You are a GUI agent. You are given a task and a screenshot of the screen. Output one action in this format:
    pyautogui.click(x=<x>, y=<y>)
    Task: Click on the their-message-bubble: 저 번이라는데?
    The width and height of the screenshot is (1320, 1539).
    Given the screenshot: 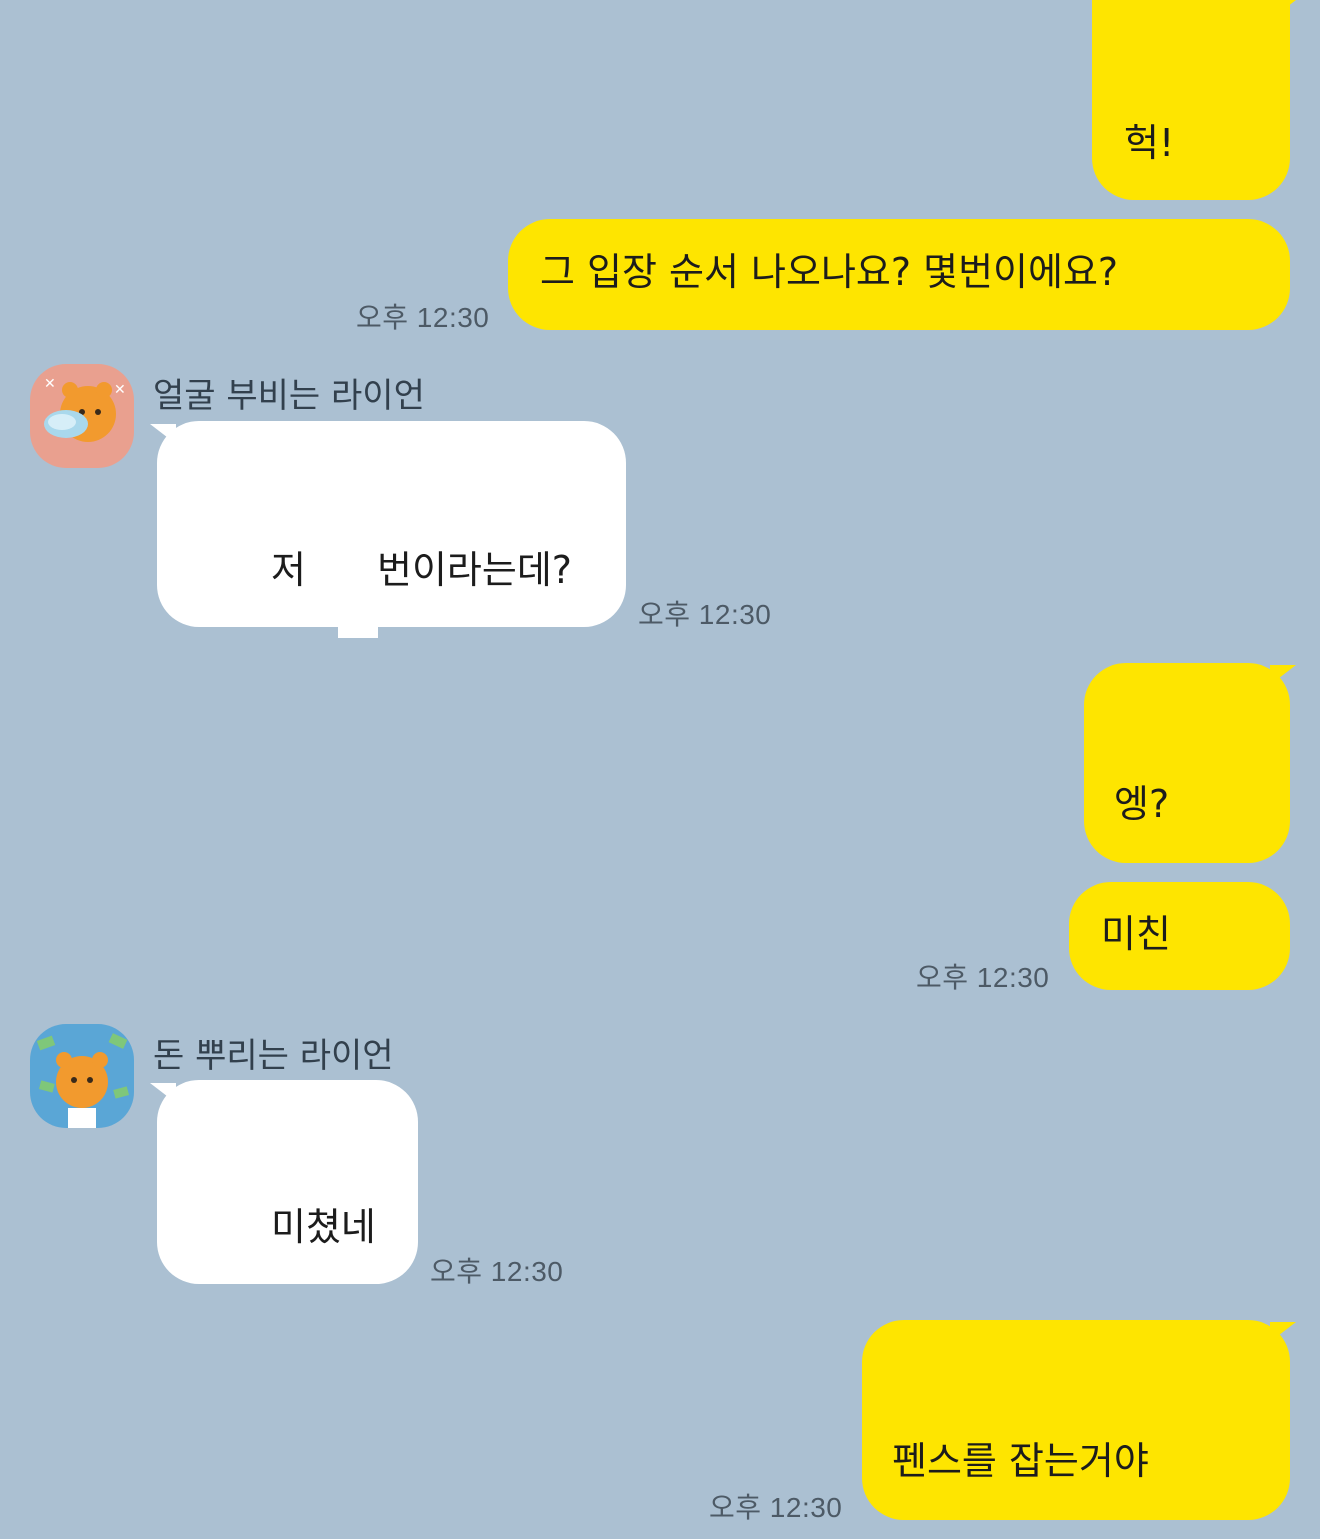 What is the action you would take?
    pyautogui.click(x=391, y=524)
    